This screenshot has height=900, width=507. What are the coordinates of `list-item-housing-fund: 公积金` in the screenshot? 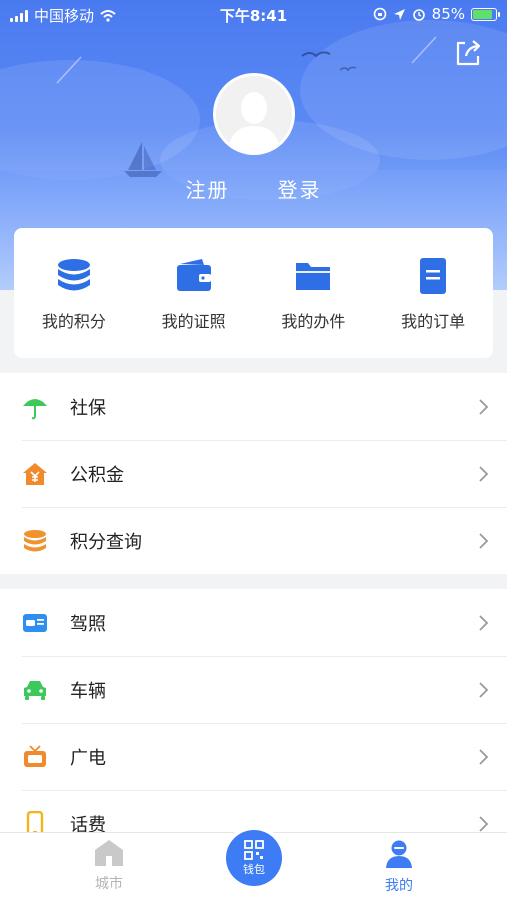 It's located at (253, 473).